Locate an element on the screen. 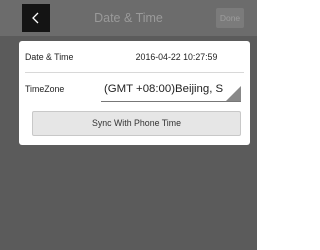  timezone-label: TimeZone is located at coordinates (45, 89).